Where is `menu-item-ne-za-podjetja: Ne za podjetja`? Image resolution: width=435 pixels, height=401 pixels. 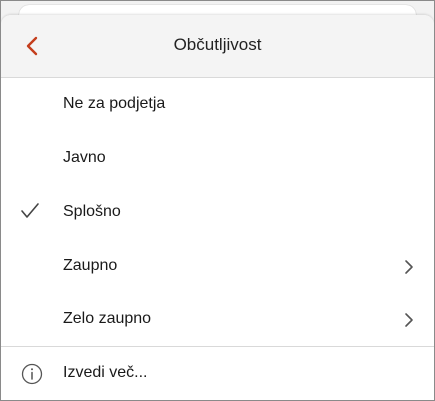 menu-item-ne-za-podjetja: Ne za podjetja is located at coordinates (217, 105).